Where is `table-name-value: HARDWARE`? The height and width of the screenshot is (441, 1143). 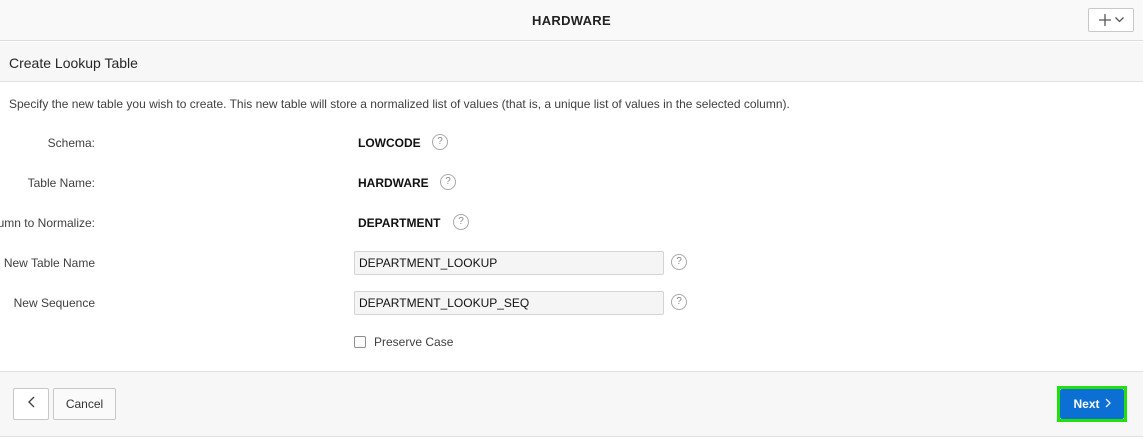 table-name-value: HARDWARE is located at coordinates (393, 183).